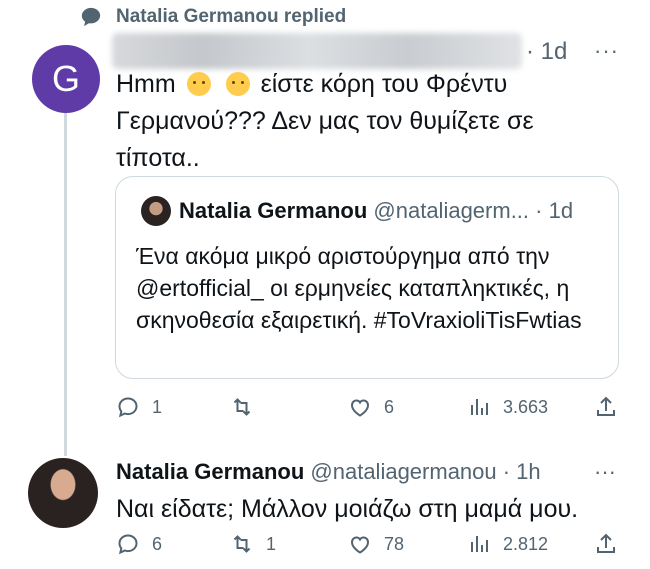 The height and width of the screenshot is (569, 650). Describe the element at coordinates (389, 406) in the screenshot. I see `like-count: 6` at that location.